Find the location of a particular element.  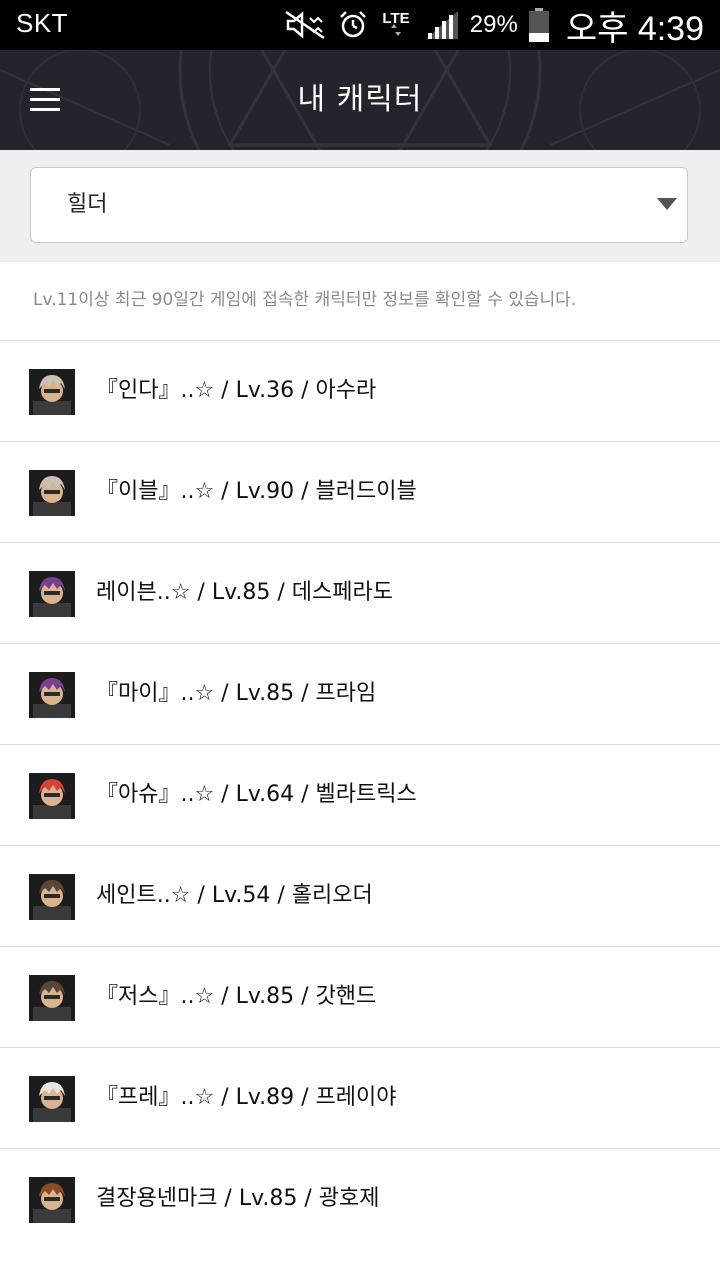

character-row: 결장용넨마크 / Lv.85 / 광호제 is located at coordinates (360, 1199).